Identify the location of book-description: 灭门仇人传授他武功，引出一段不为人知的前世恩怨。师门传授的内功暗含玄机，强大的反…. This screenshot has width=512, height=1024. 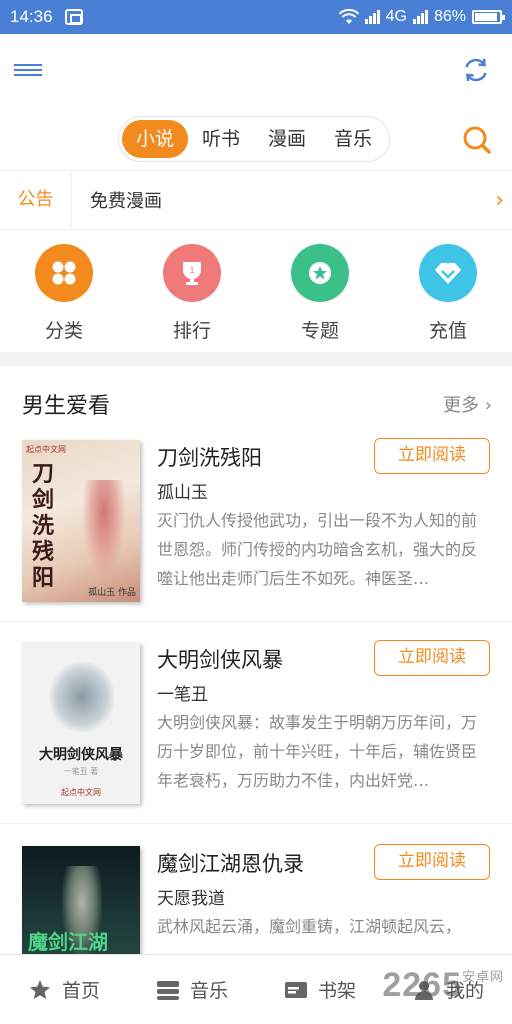
(317, 549).